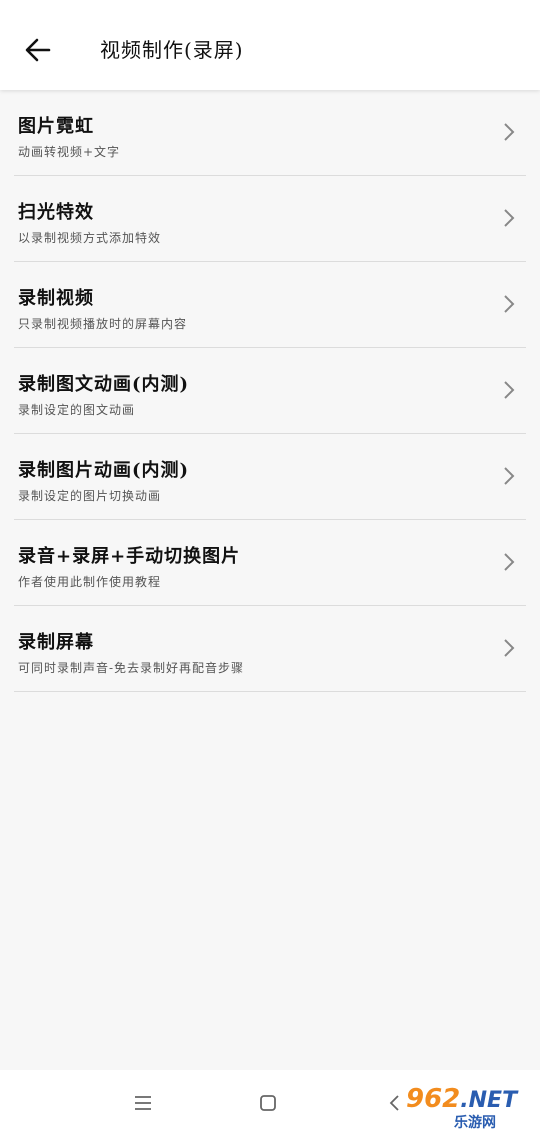 Image resolution: width=540 pixels, height=1135 pixels. I want to click on menu-item-record-text-animation: 录制图文动画(内测) 录制设定的图文动画, so click(270, 391).